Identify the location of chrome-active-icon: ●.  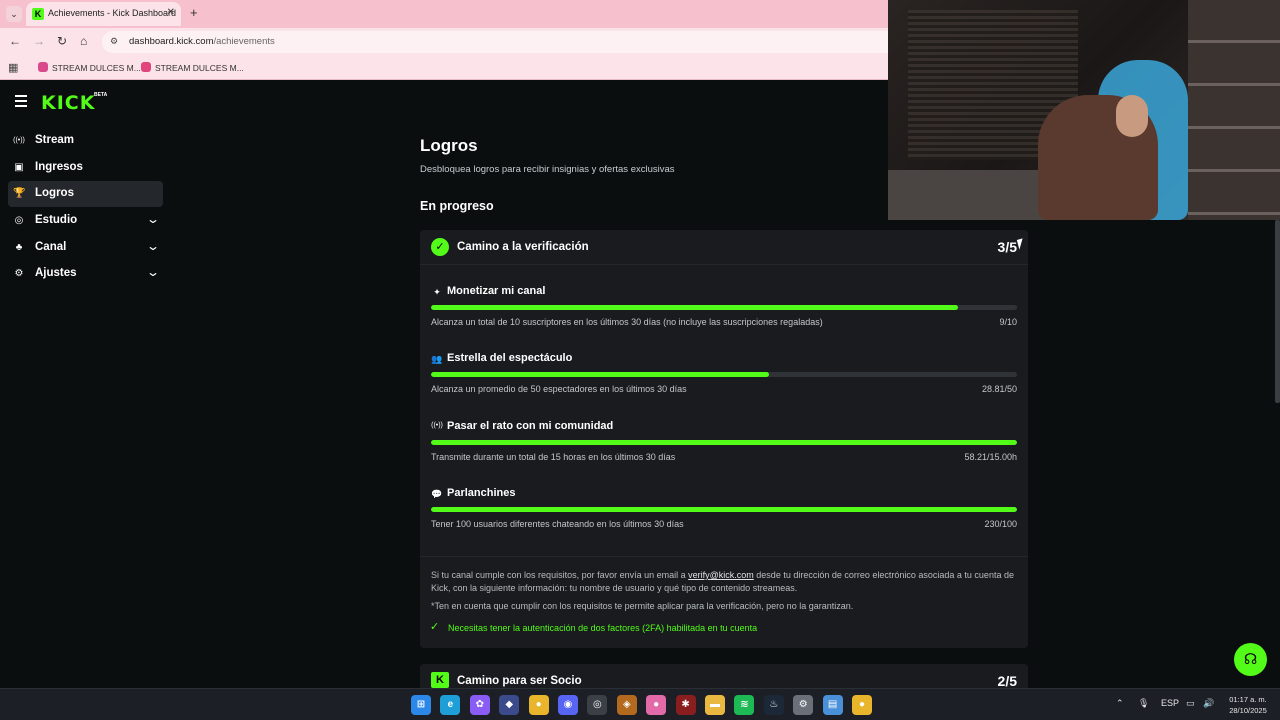
(862, 705).